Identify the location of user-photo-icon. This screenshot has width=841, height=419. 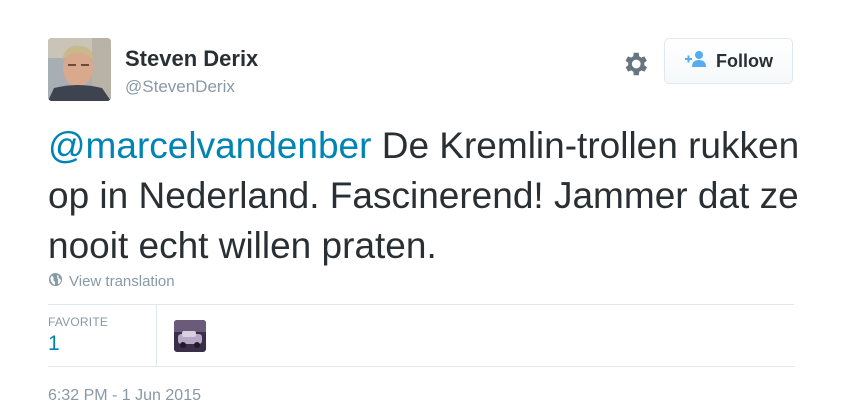
(79, 69).